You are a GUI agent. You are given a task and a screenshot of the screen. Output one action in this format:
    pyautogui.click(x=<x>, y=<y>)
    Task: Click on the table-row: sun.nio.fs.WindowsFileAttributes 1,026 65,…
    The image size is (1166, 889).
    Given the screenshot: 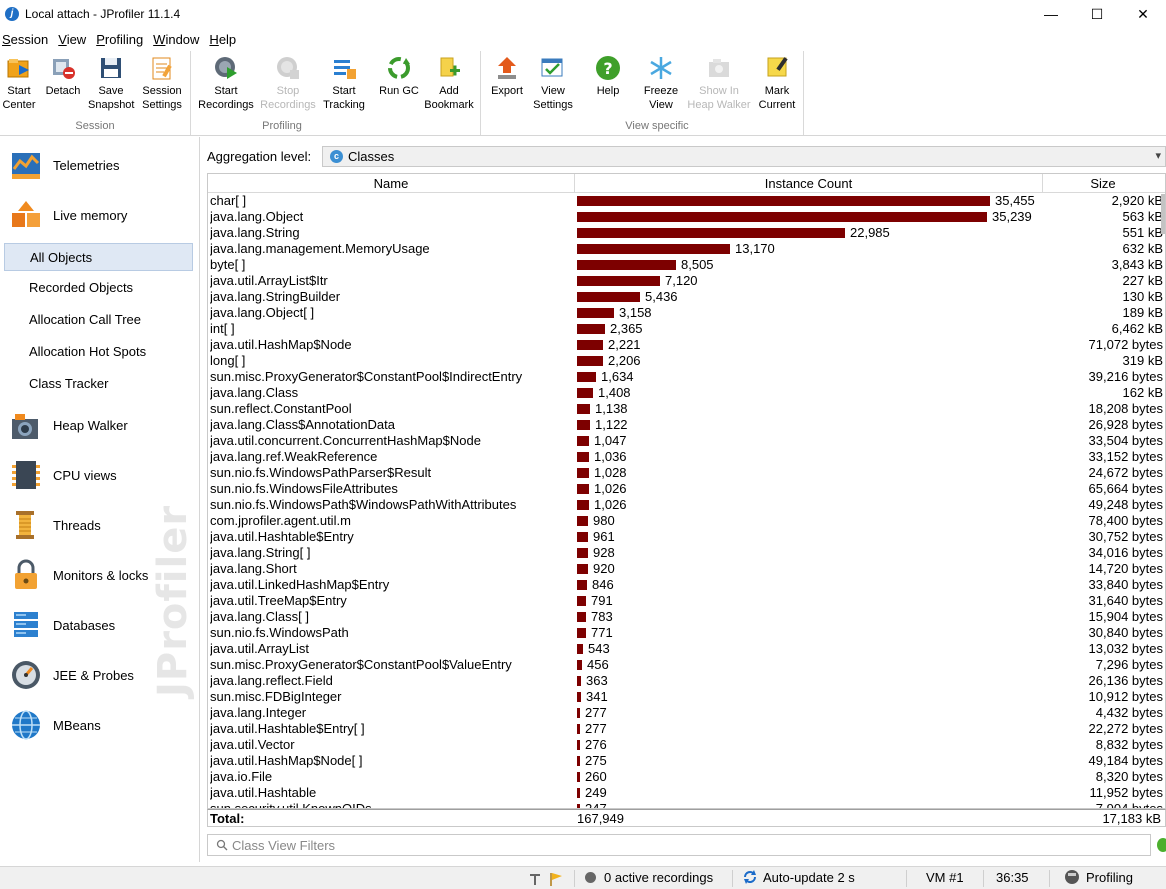 What is the action you would take?
    pyautogui.click(x=686, y=489)
    